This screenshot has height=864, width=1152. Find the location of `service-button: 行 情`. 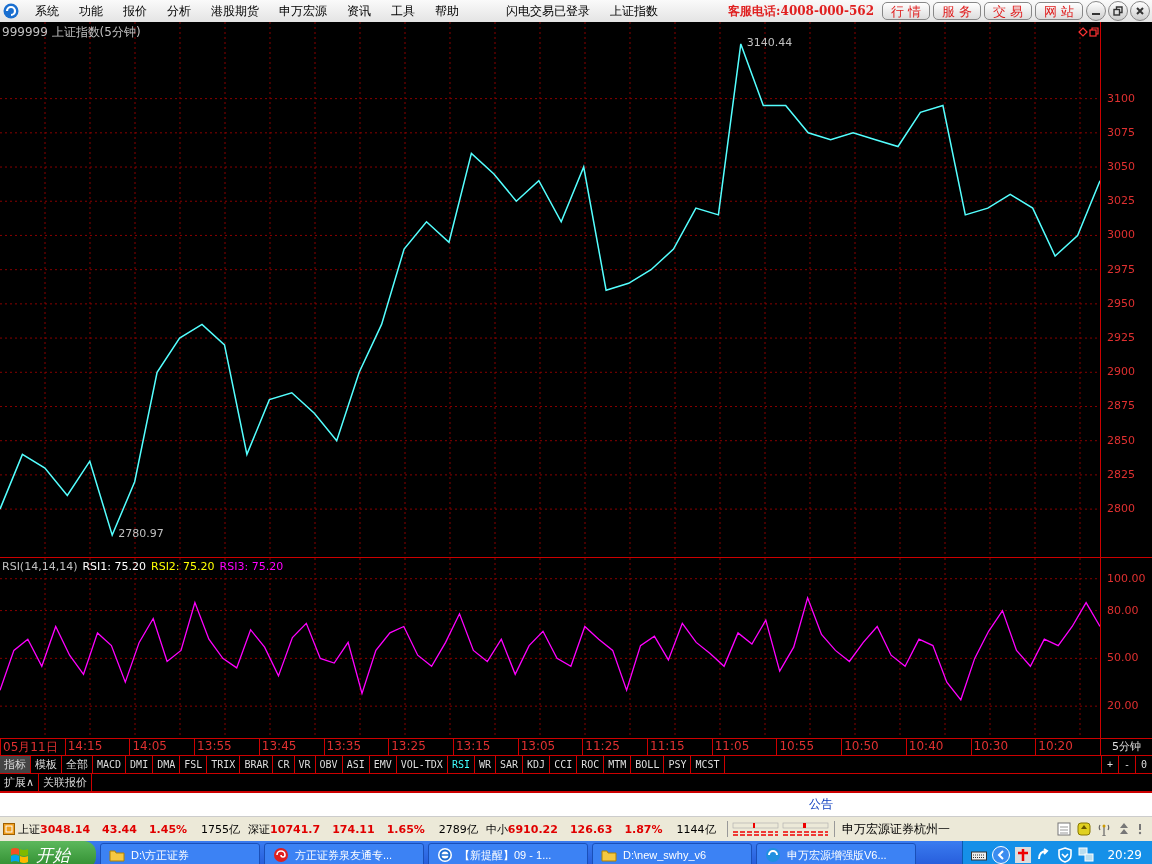

service-button: 行 情 is located at coordinates (906, 11).